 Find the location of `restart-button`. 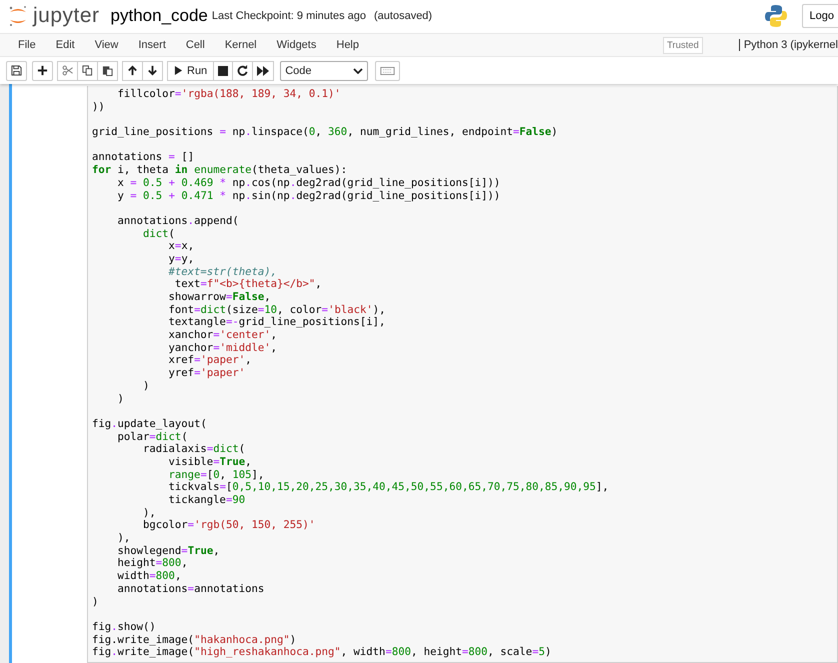

restart-button is located at coordinates (243, 70).